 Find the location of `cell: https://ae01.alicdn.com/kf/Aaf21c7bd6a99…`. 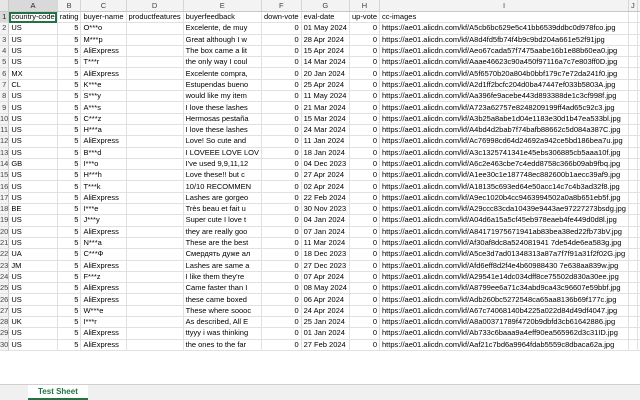

cell: https://ae01.alicdn.com/kf/Aaf21c7bd6a99… is located at coordinates (504, 345).